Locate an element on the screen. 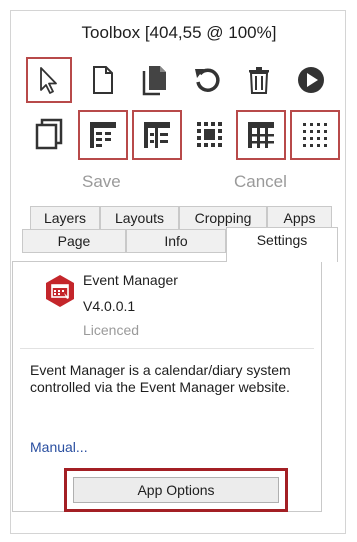  cancel-button: Cancel is located at coordinates (260, 182).